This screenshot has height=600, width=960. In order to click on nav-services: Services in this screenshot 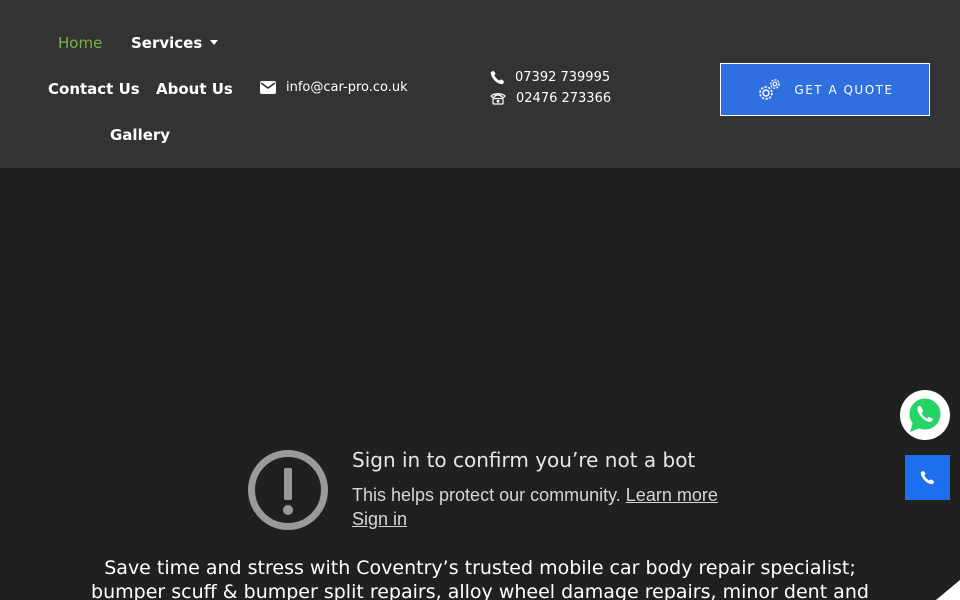, I will do `click(175, 43)`.